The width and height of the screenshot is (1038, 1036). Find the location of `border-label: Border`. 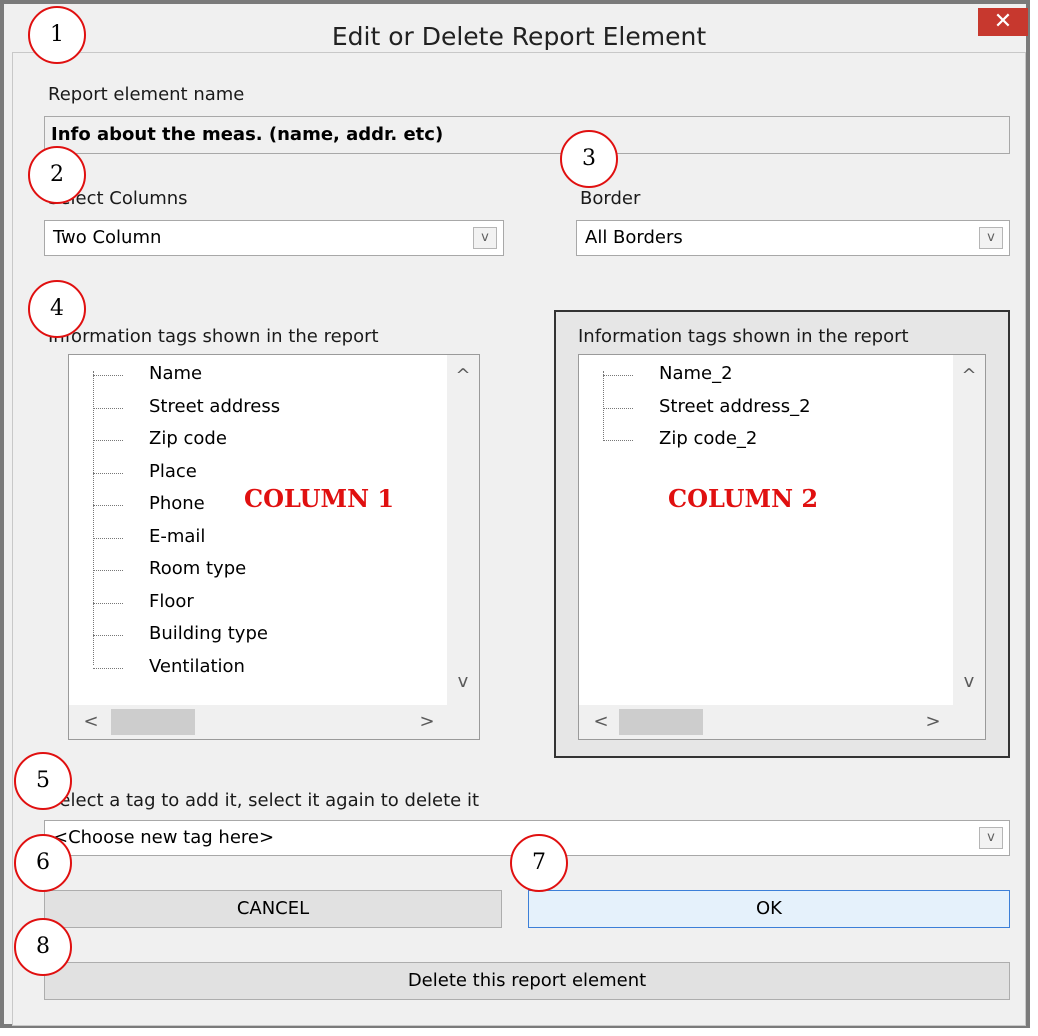

border-label: Border is located at coordinates (610, 198).